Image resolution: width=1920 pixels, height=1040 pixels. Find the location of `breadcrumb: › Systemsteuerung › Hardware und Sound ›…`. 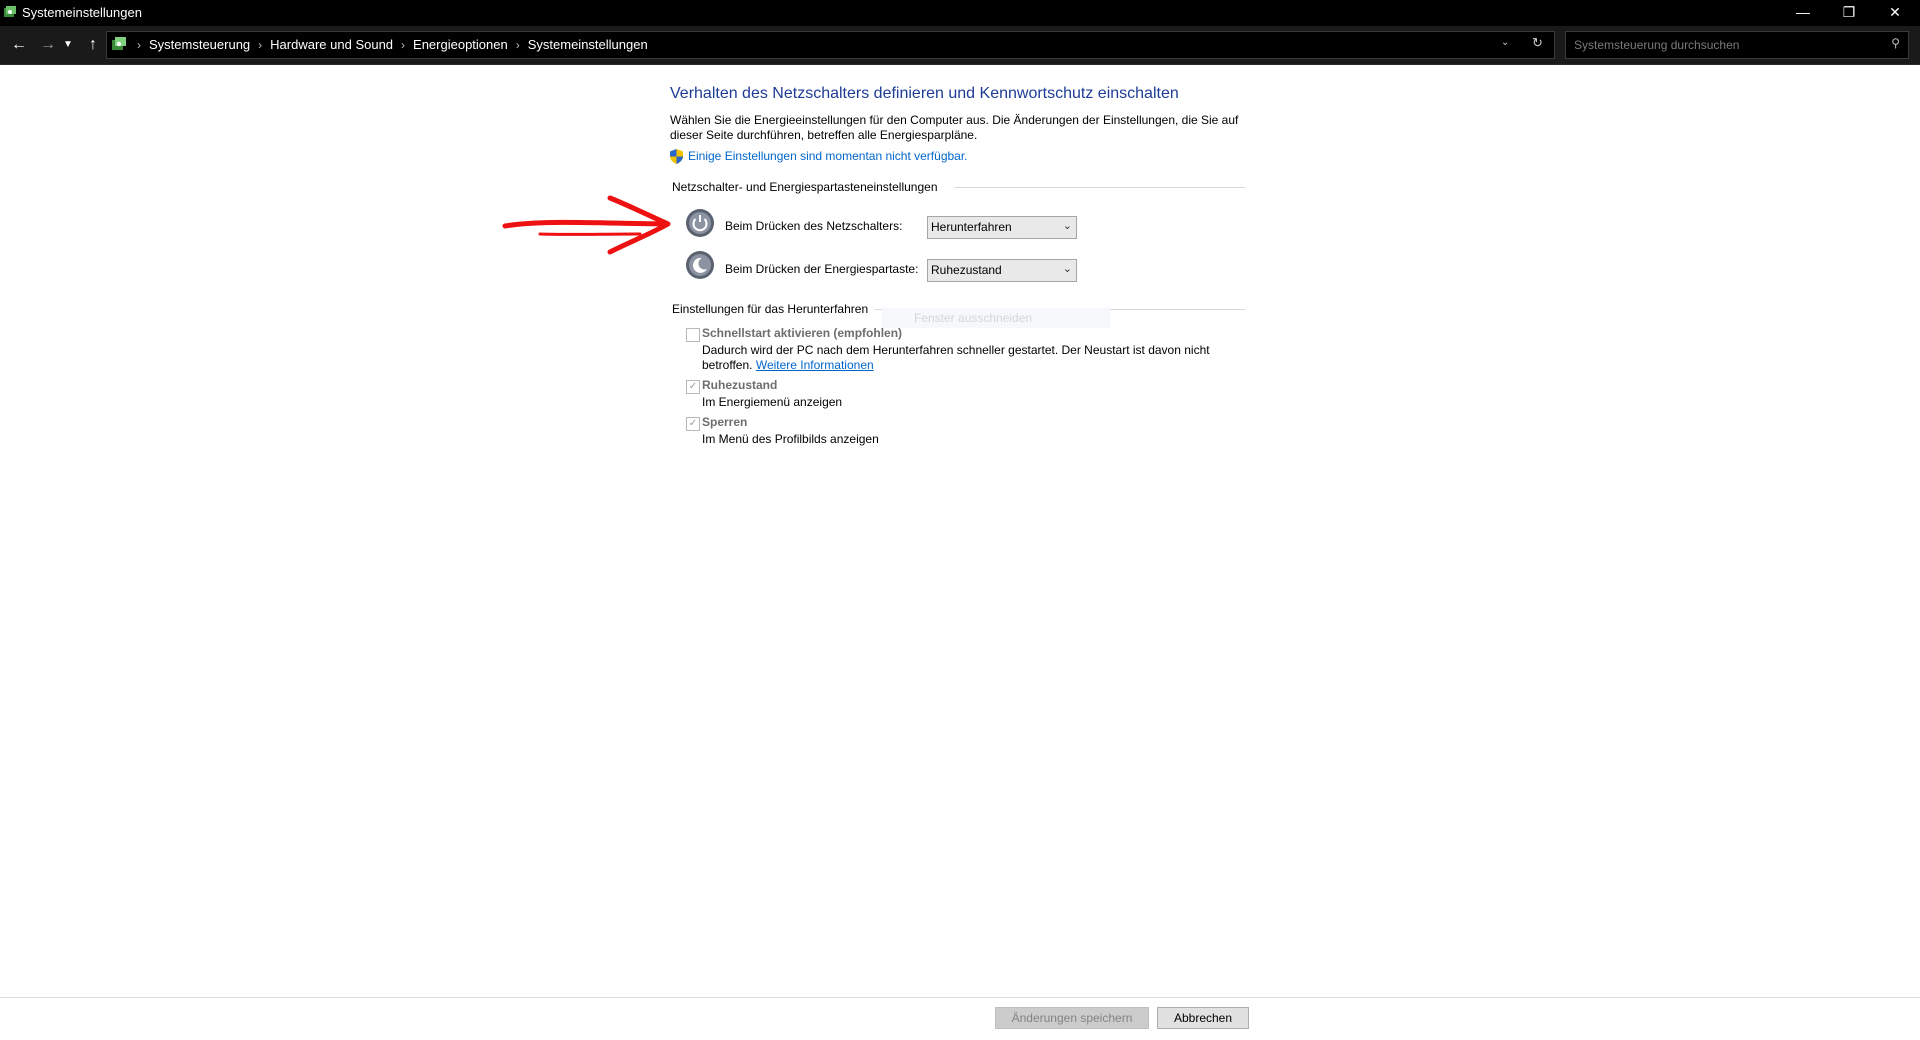

breadcrumb: › Systemsteuerung › Hardware und Sound ›… is located at coordinates (392, 44).